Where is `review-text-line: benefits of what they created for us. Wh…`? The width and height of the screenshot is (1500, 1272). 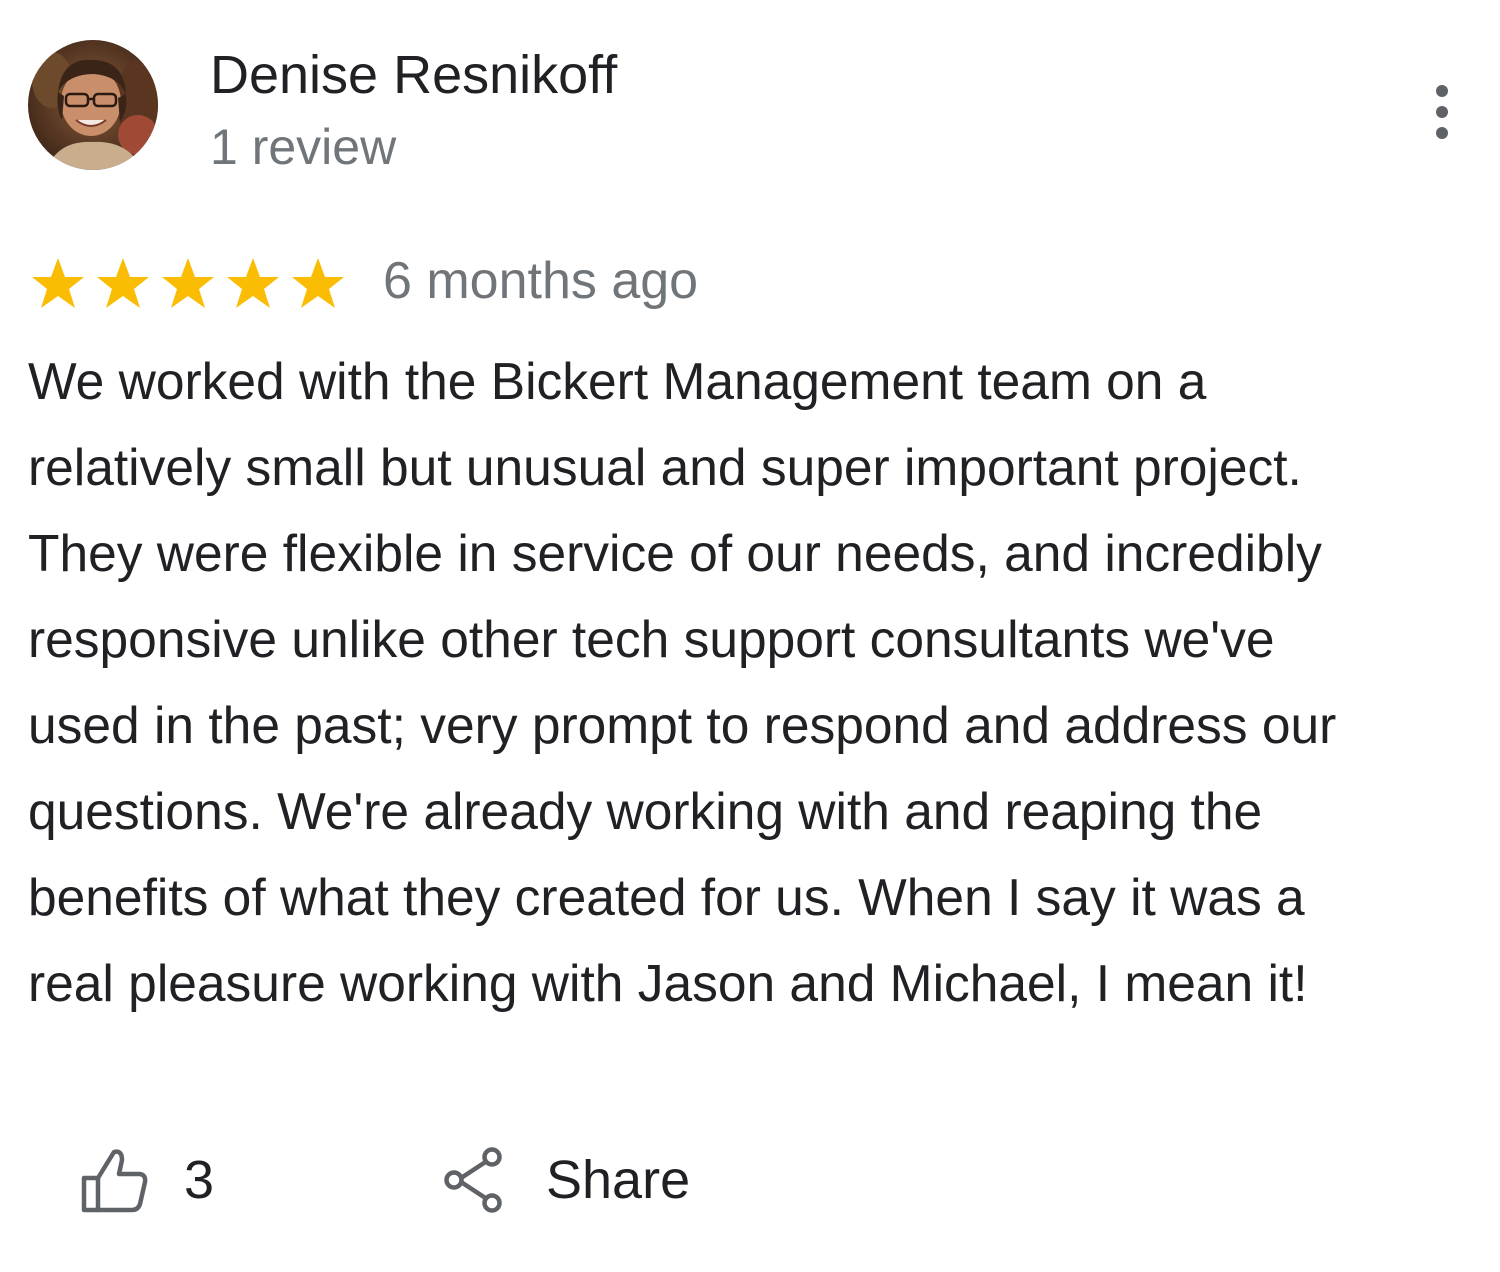 review-text-line: benefits of what they created for us. Wh… is located at coordinates (666, 897).